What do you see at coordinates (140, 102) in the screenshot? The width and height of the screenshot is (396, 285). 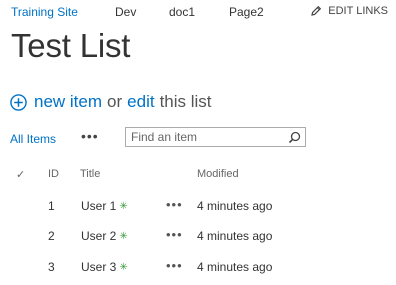 I see `edit-list-link: edit` at bounding box center [140, 102].